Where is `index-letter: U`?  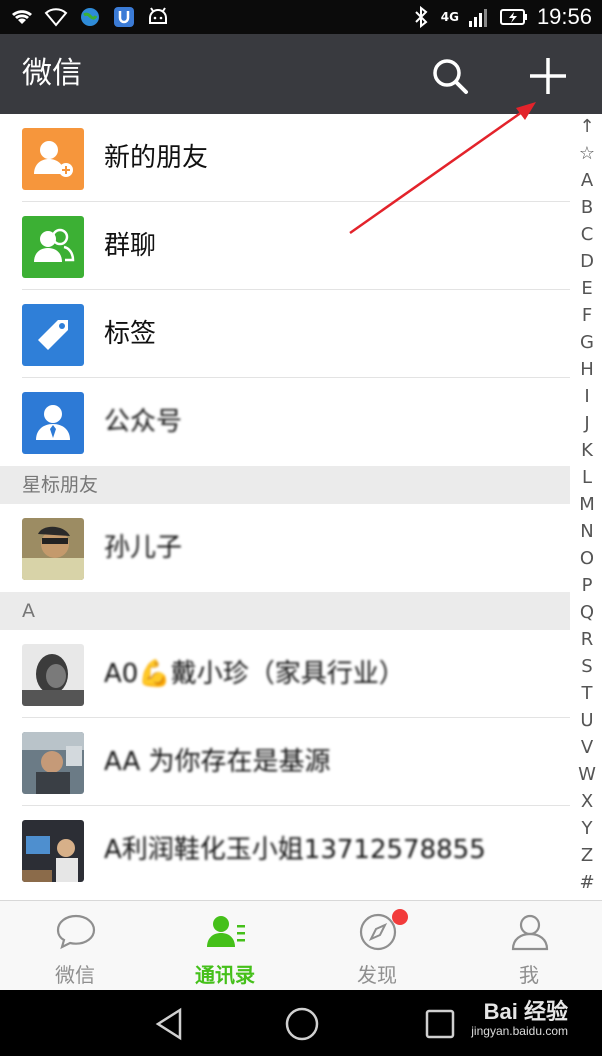
index-letter: U is located at coordinates (587, 721).